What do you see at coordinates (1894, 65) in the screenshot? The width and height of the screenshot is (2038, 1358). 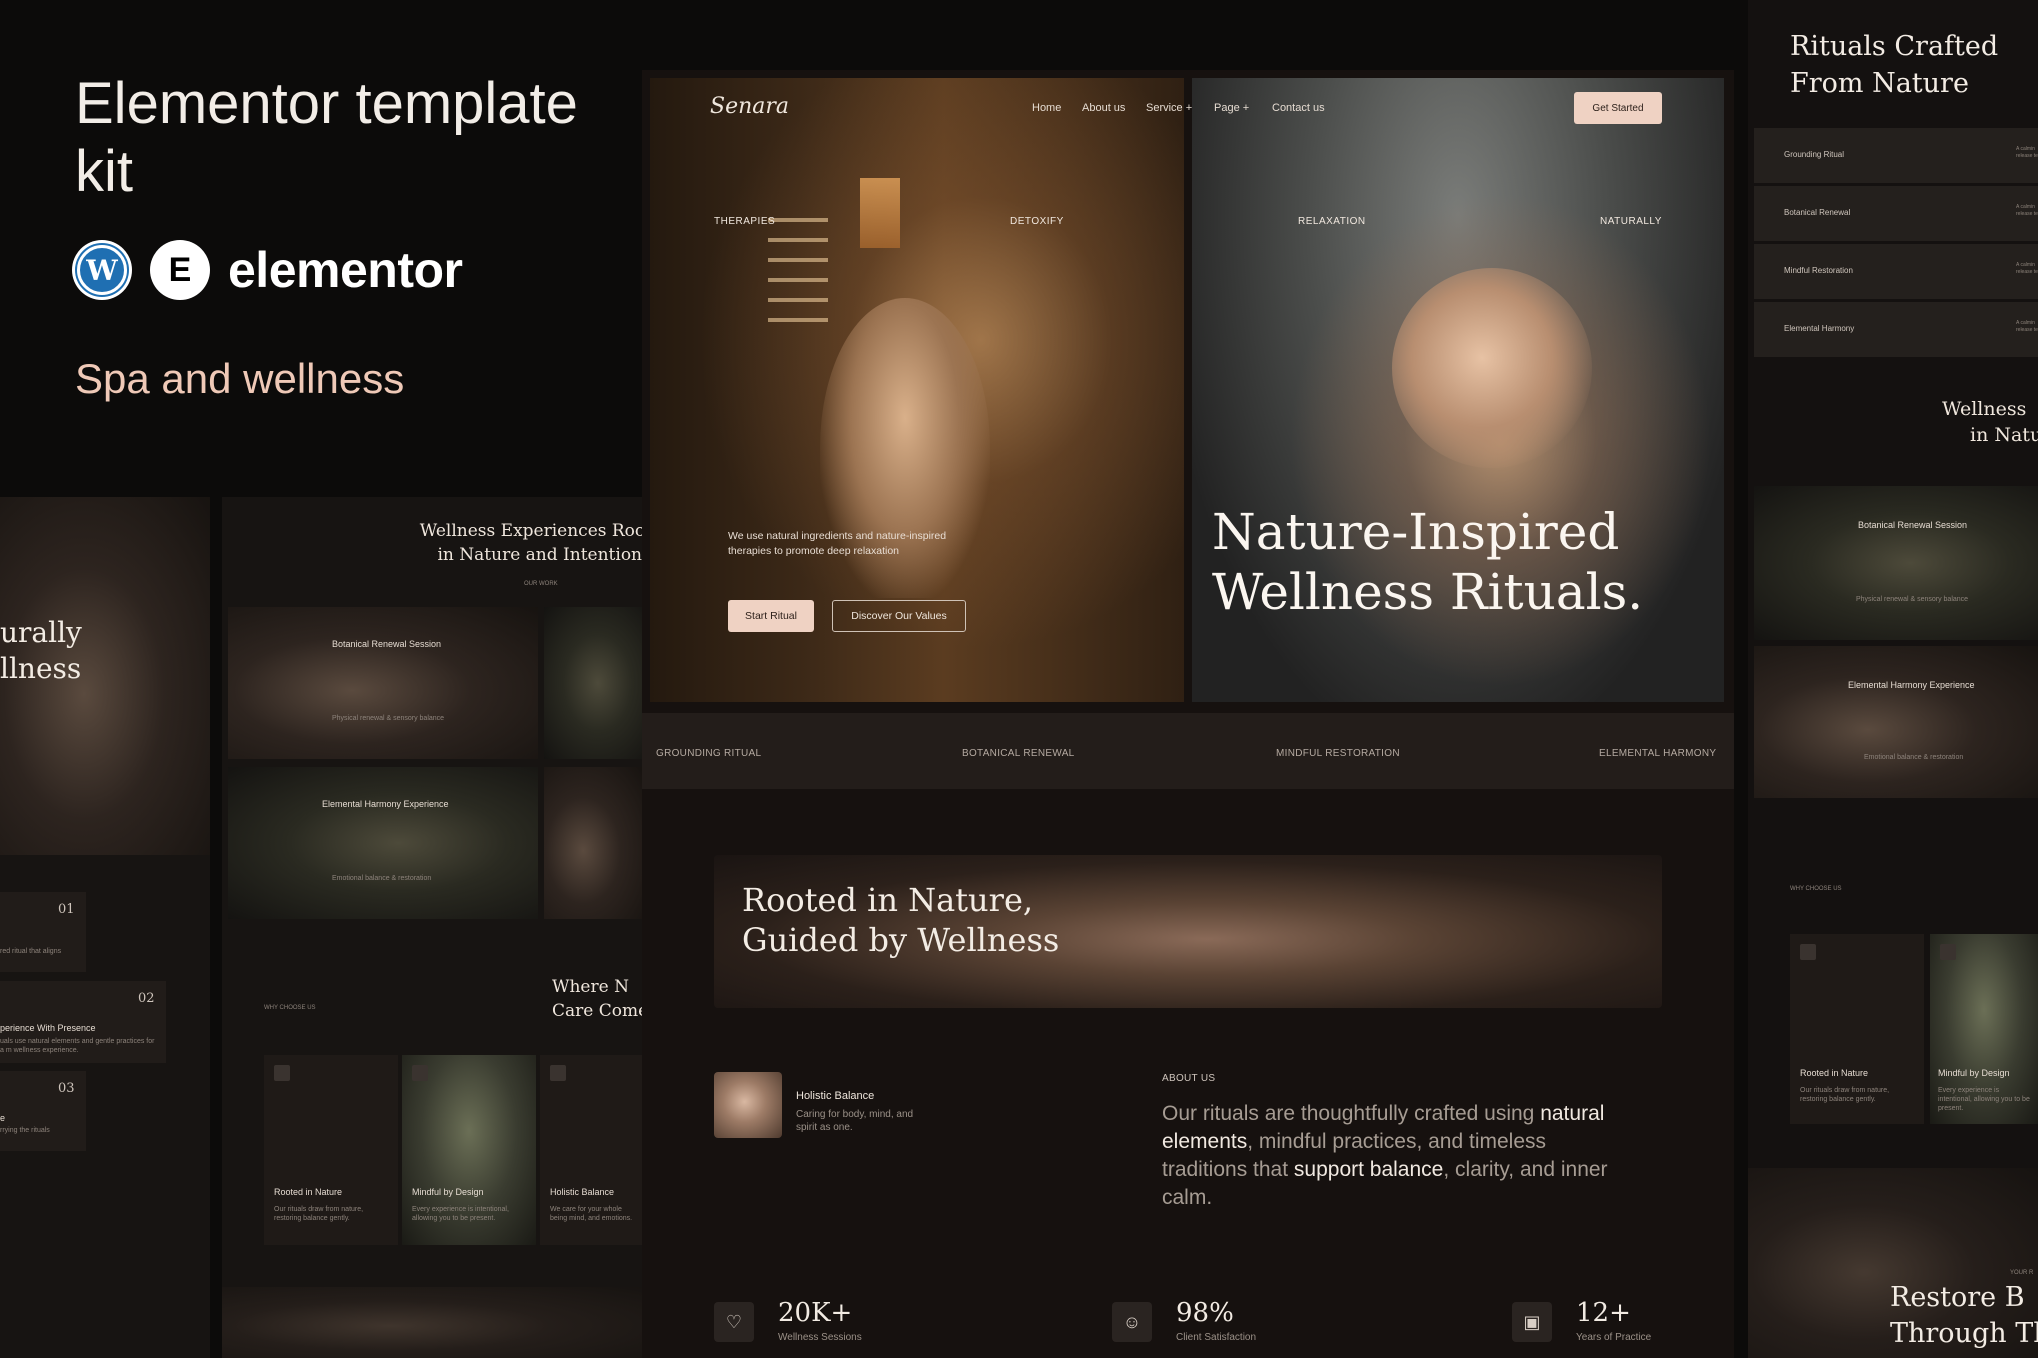 I see `right-preview-heading: Rituals Crafted From Nature` at bounding box center [1894, 65].